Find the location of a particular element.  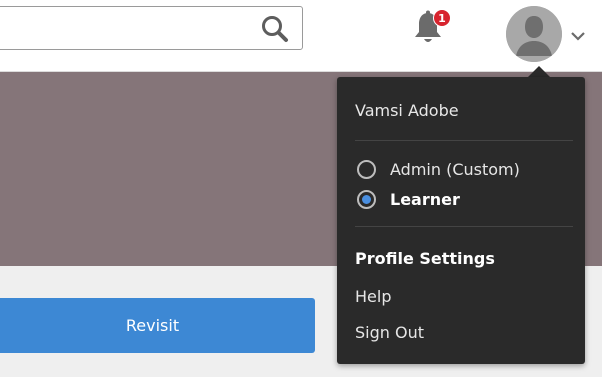

role-option-learner: Learner is located at coordinates (408, 199).